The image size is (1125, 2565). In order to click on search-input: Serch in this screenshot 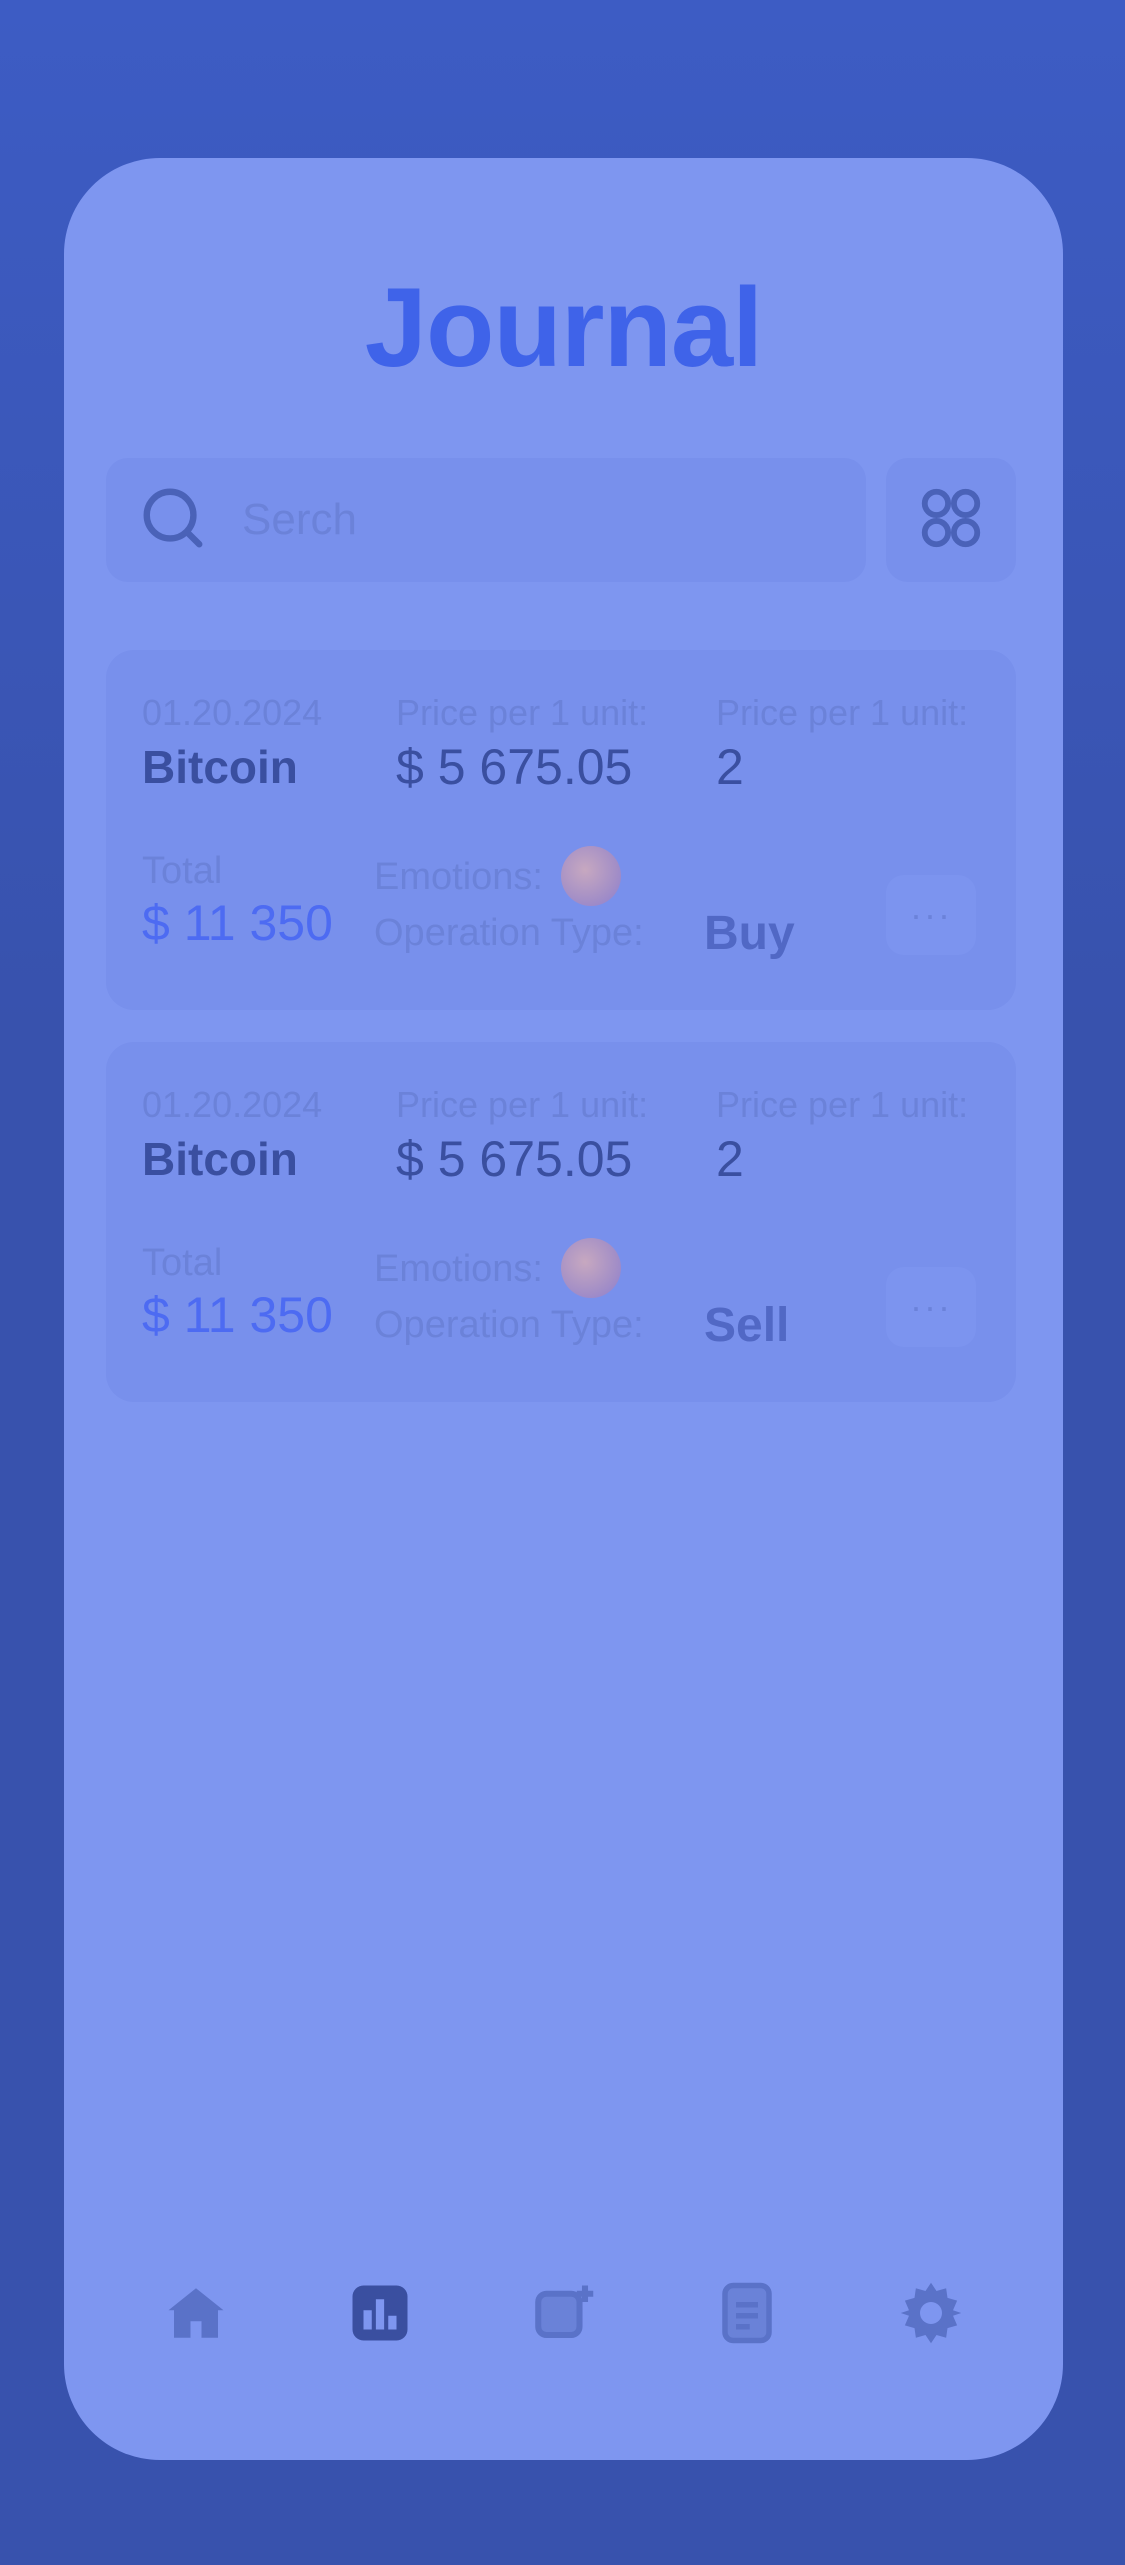, I will do `click(299, 520)`.